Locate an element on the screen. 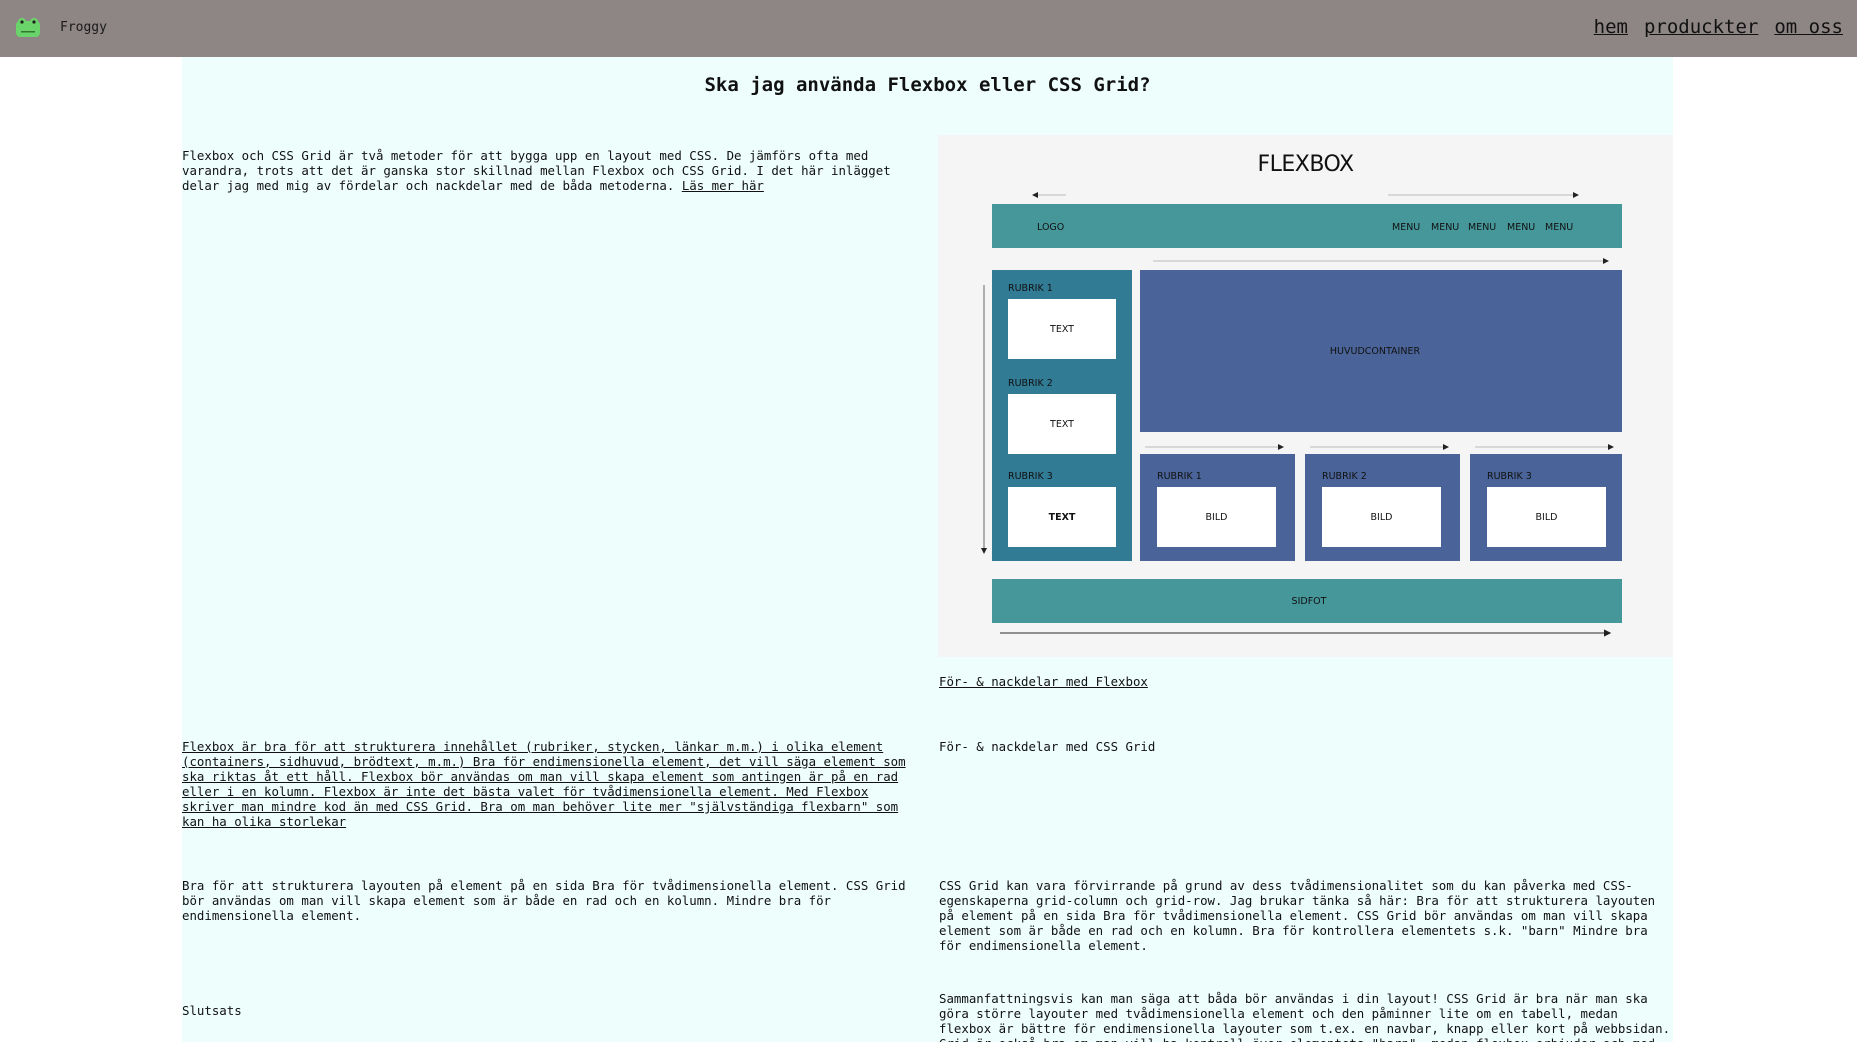 Image resolution: width=1857 pixels, height=1042 pixels. diagram-footer: SIDFOT is located at coordinates (1307, 601).